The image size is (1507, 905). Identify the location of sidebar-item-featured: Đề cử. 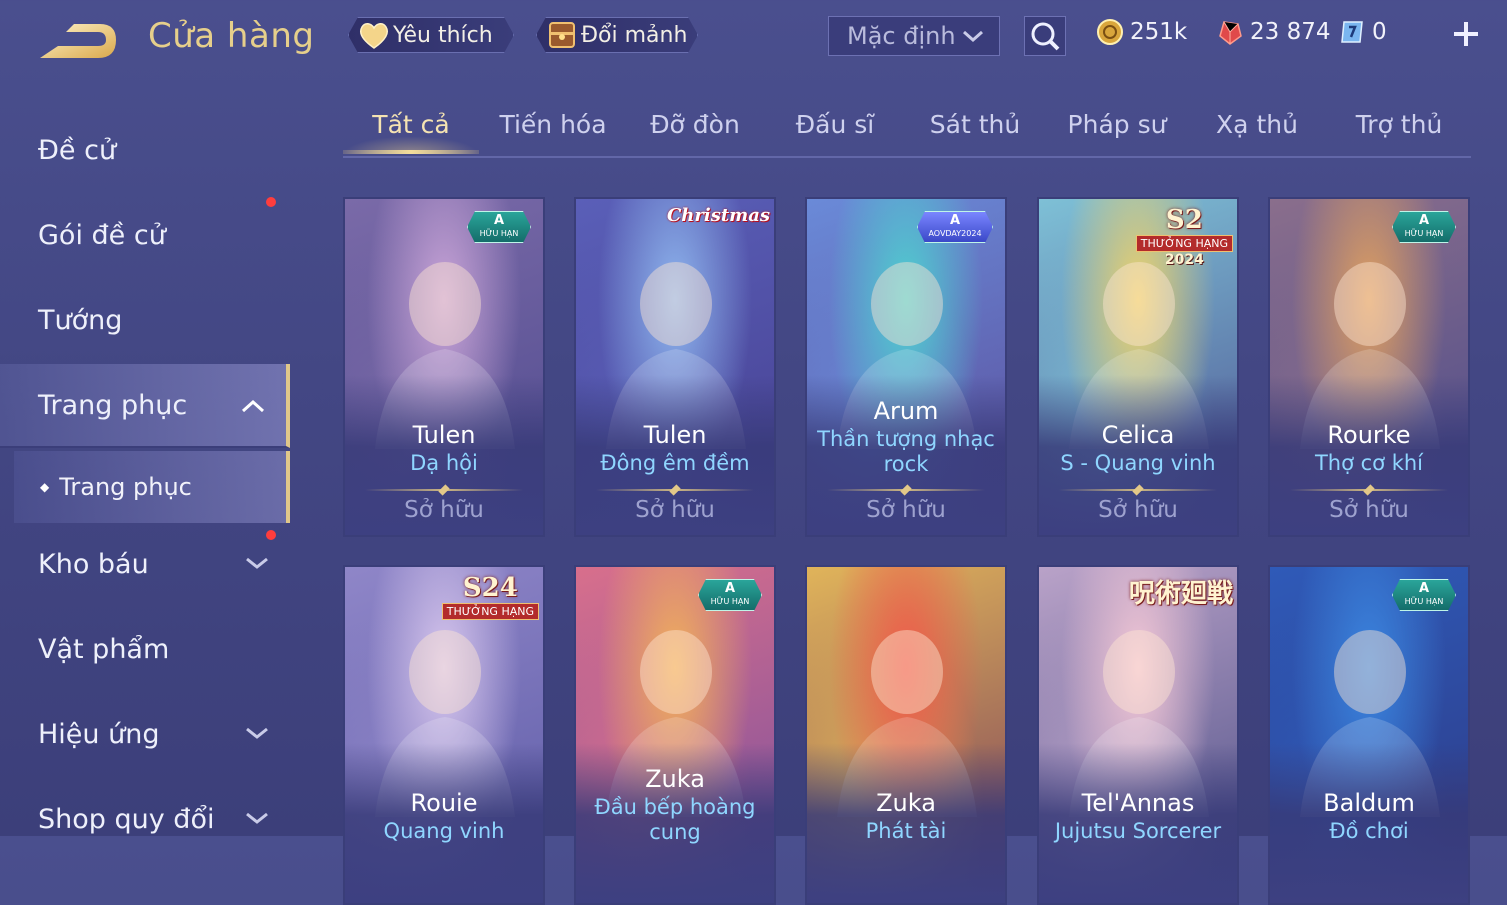
(145, 150).